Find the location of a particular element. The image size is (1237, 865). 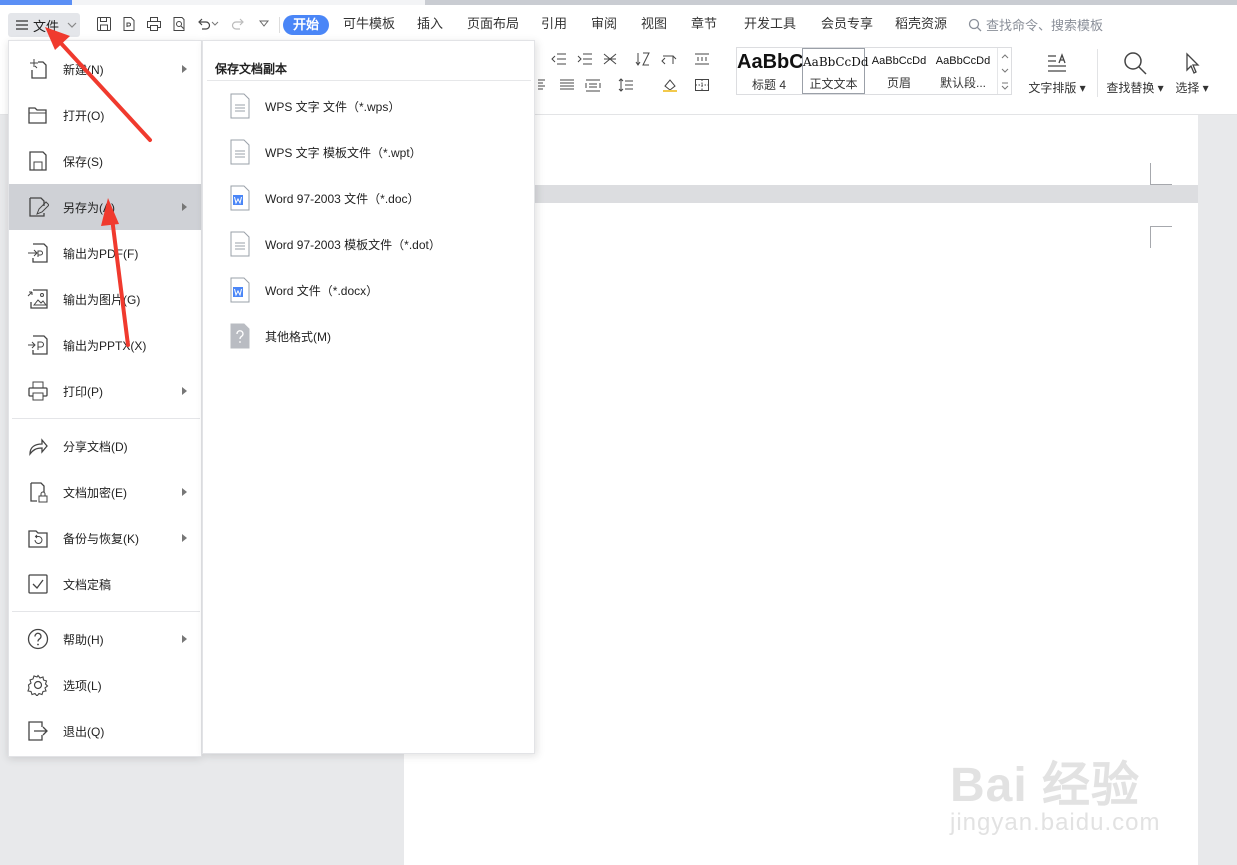

save-as-docx: Word 文件（*.docx） is located at coordinates (368, 289).